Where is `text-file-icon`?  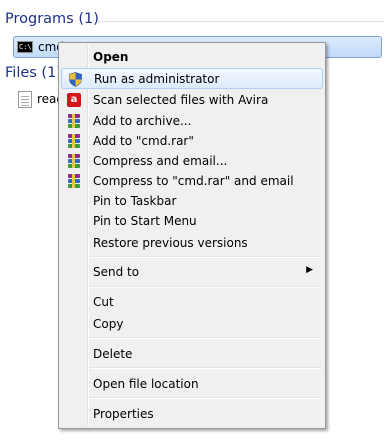
text-file-icon is located at coordinates (25, 99).